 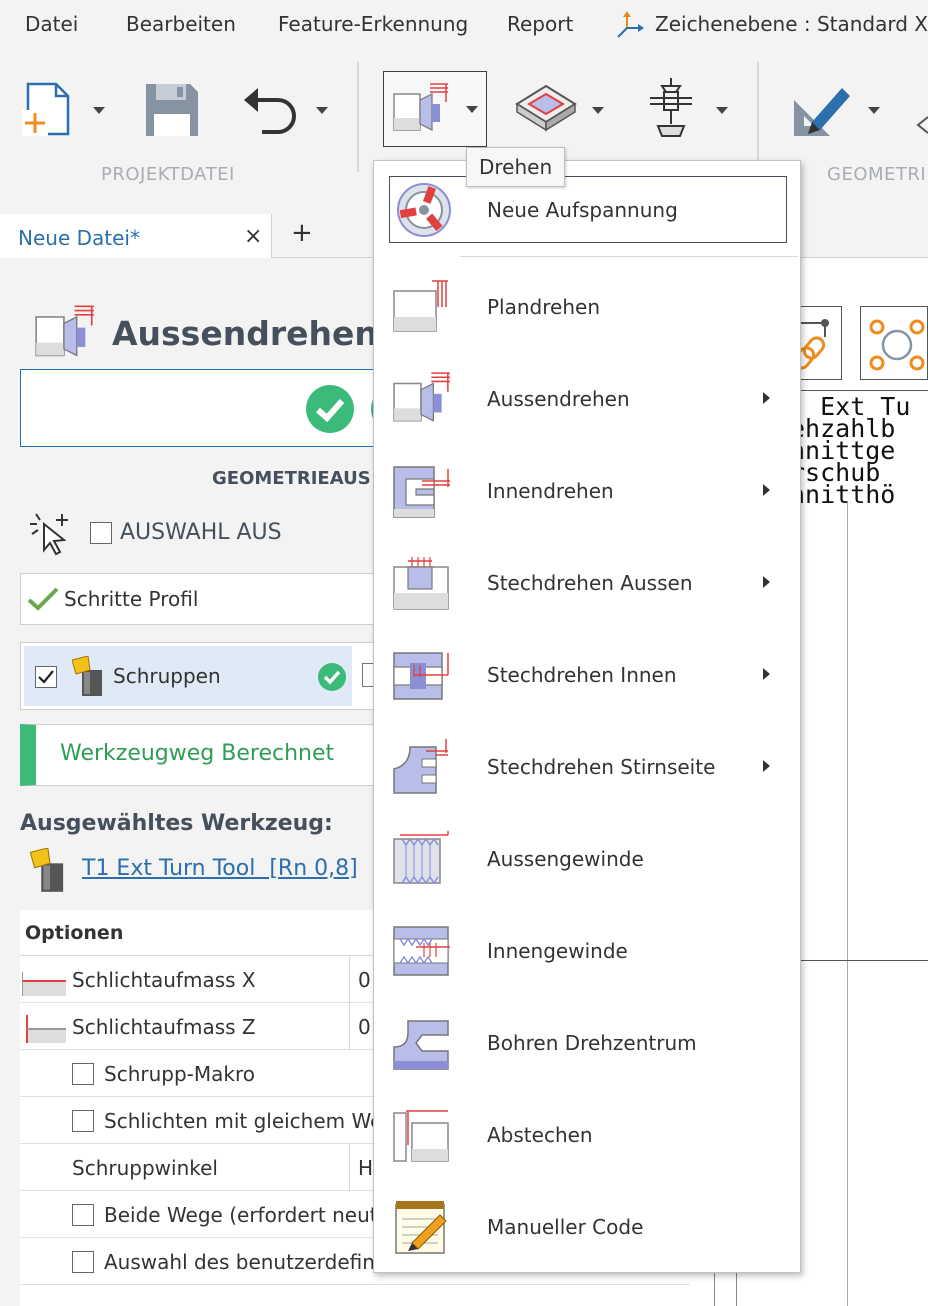 I want to click on menu-feature-erkennung: Feature-Erkennung, so click(x=373, y=24).